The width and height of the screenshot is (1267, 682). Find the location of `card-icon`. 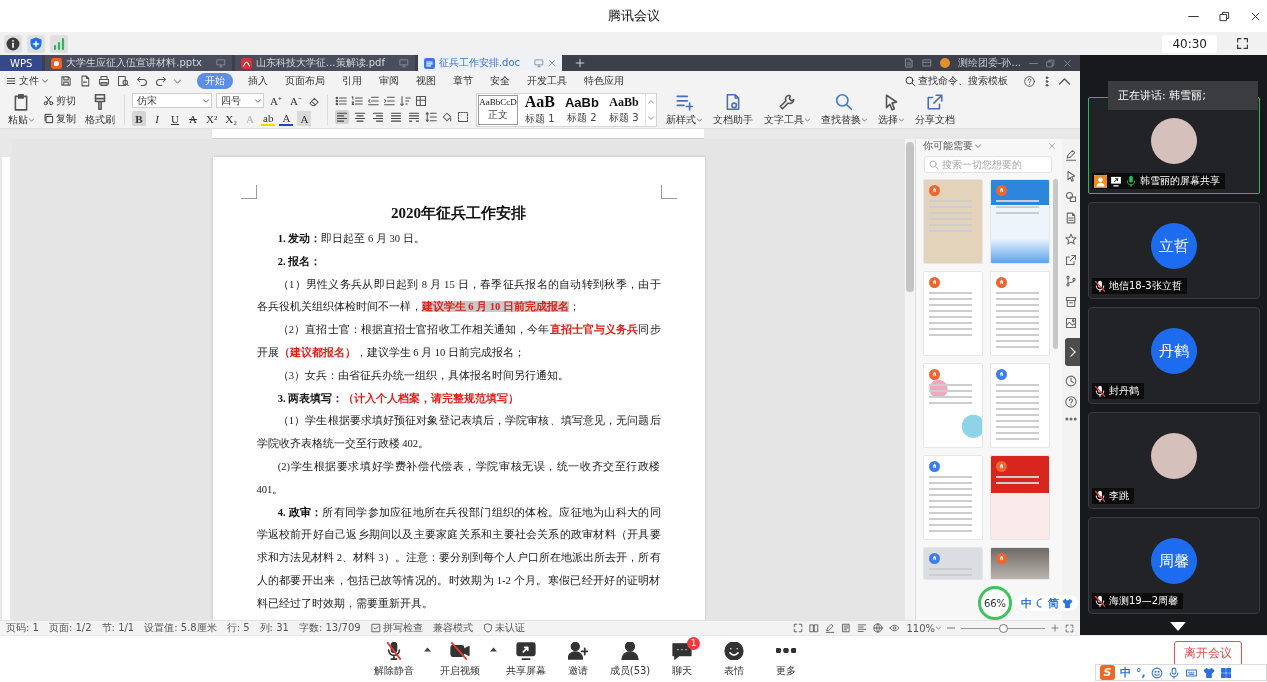

card-icon is located at coordinates (926, 63).